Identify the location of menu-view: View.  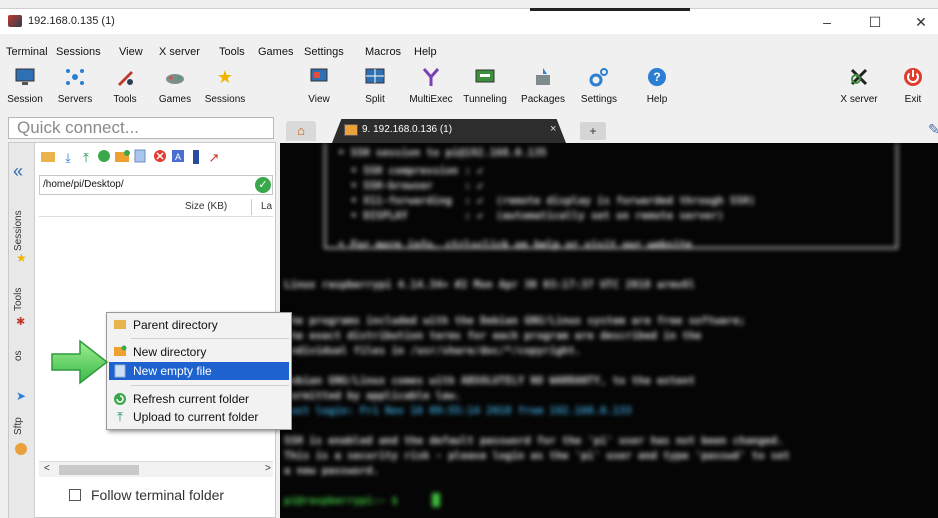
(131, 52).